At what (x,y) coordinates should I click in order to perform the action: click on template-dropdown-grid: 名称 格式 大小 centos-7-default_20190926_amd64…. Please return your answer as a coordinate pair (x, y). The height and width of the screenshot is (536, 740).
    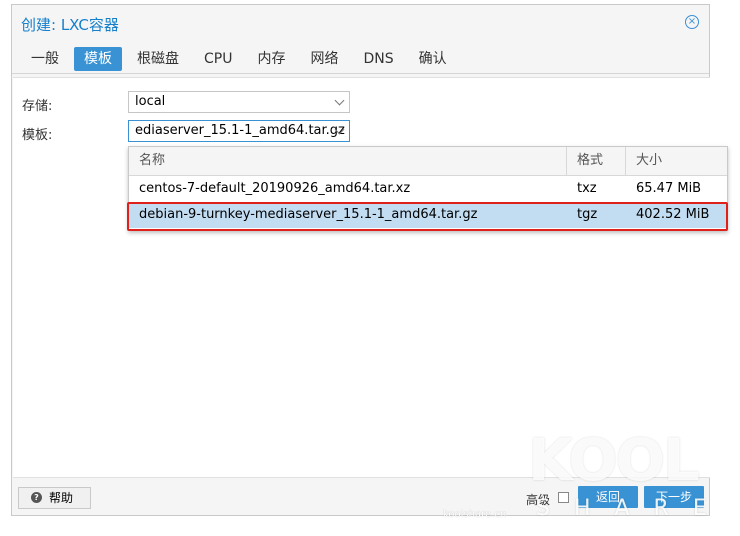
    Looking at the image, I should click on (428, 188).